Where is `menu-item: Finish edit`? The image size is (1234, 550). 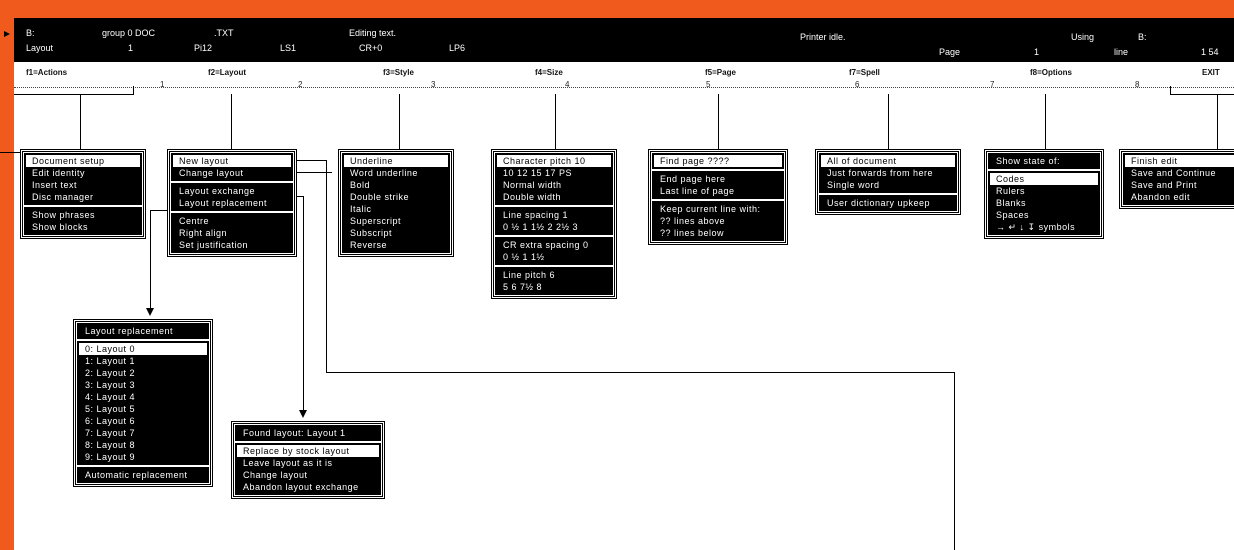 menu-item: Finish edit is located at coordinates (1179, 161).